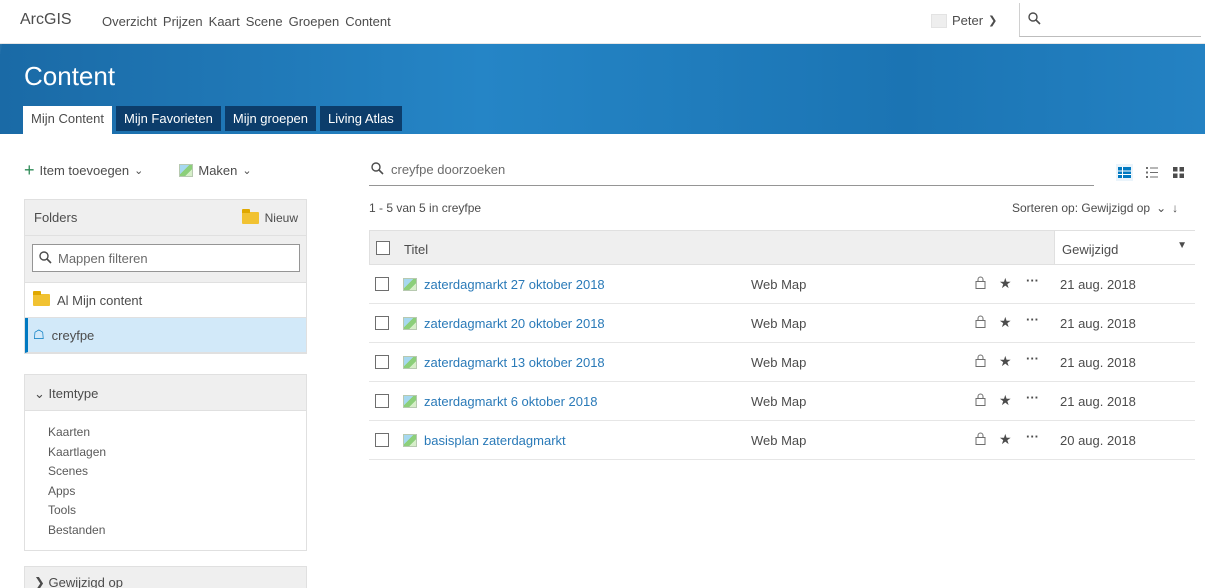 This screenshot has height=588, width=1205. Describe the element at coordinates (361, 118) in the screenshot. I see `tab-living-atlas: Living Atlas` at that location.